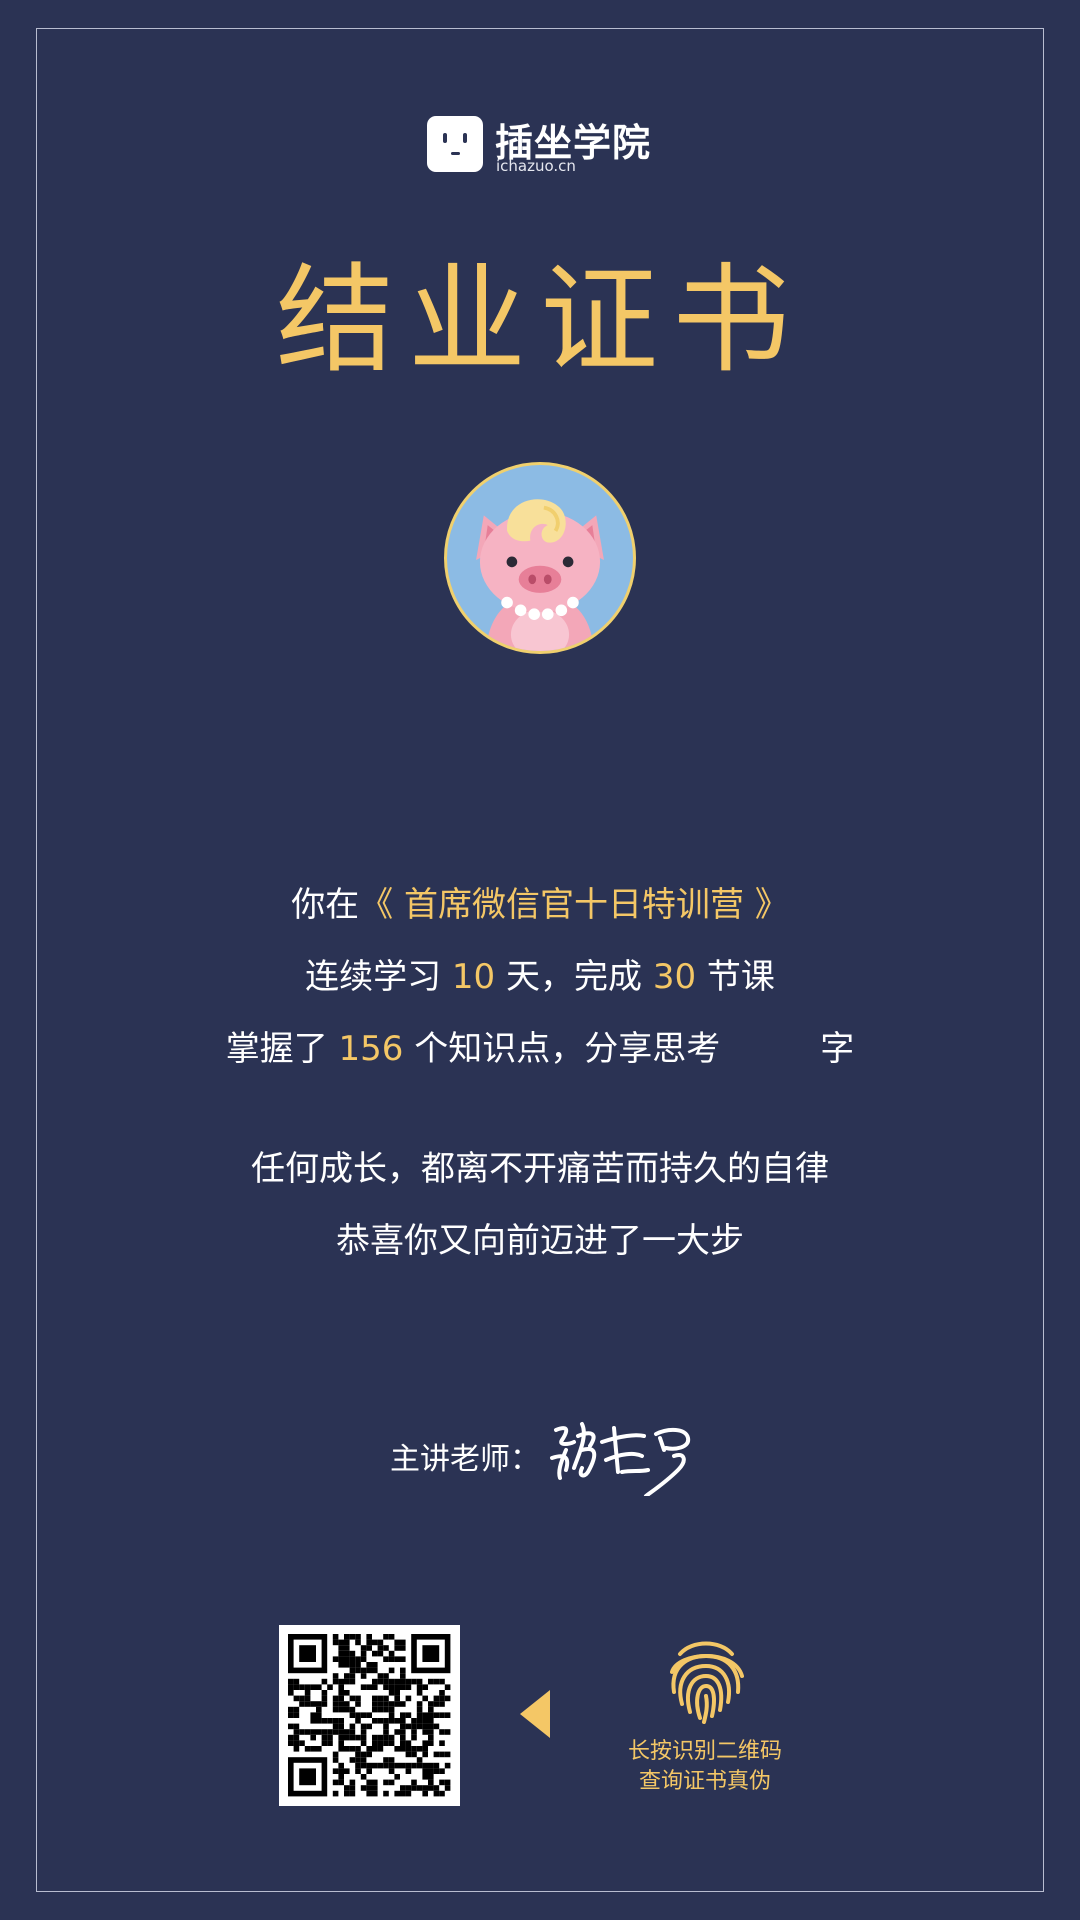  What do you see at coordinates (704, 1781) in the screenshot?
I see `verify-hint-line-2: 查询证书真伪` at bounding box center [704, 1781].